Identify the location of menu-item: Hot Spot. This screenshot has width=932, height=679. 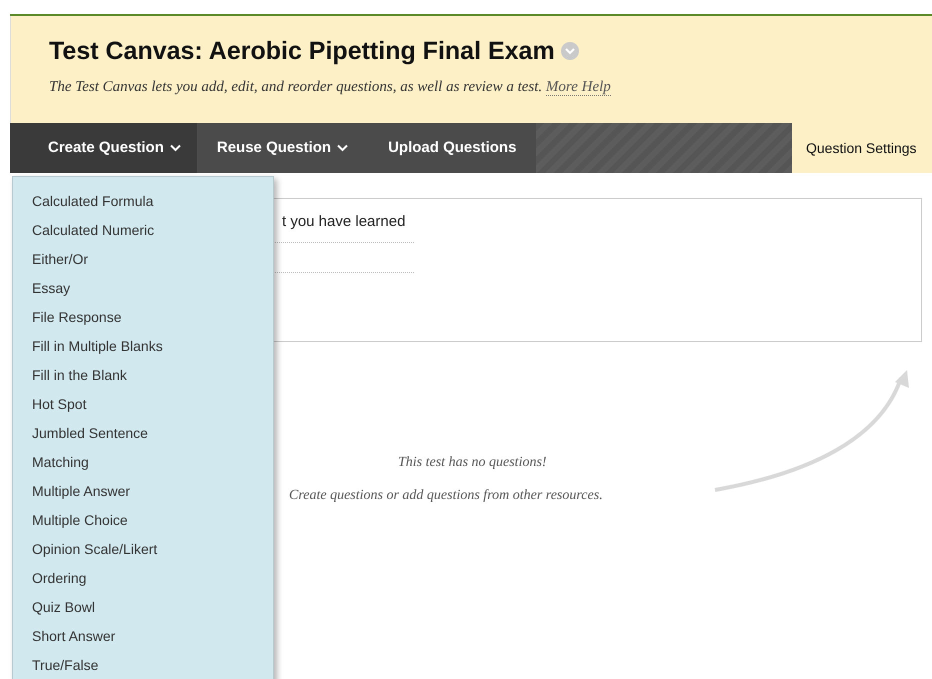
(143, 404).